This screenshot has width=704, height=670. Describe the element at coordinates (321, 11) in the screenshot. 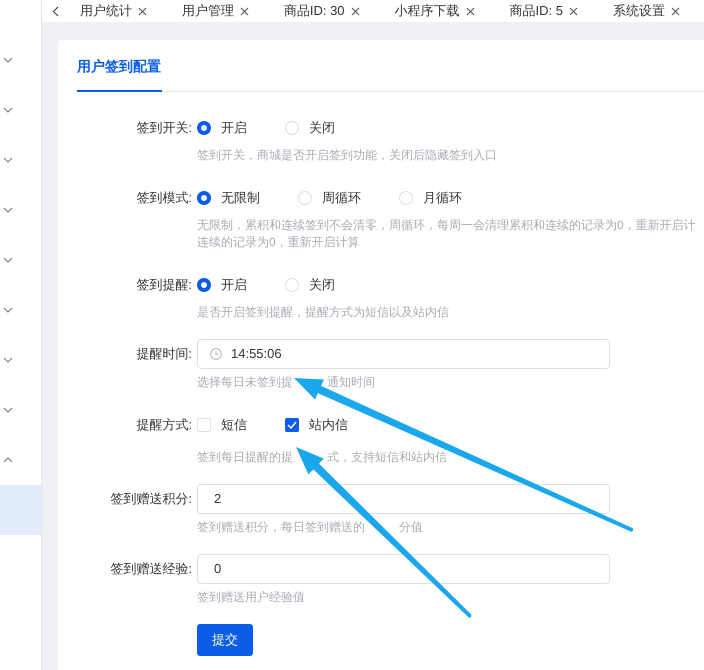

I see `tab: 商品ID: 30` at that location.